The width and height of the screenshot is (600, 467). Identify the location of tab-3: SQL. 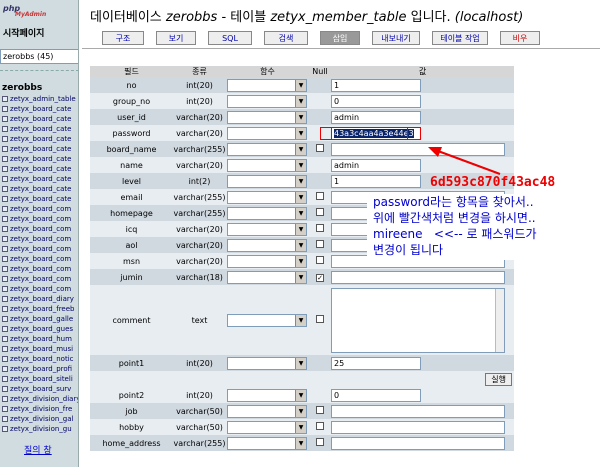
(230, 38).